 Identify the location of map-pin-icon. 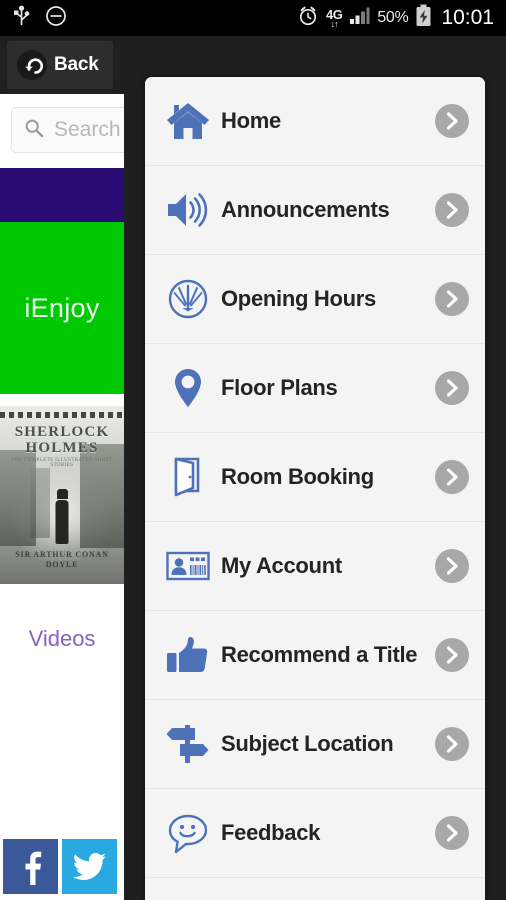
(188, 388).